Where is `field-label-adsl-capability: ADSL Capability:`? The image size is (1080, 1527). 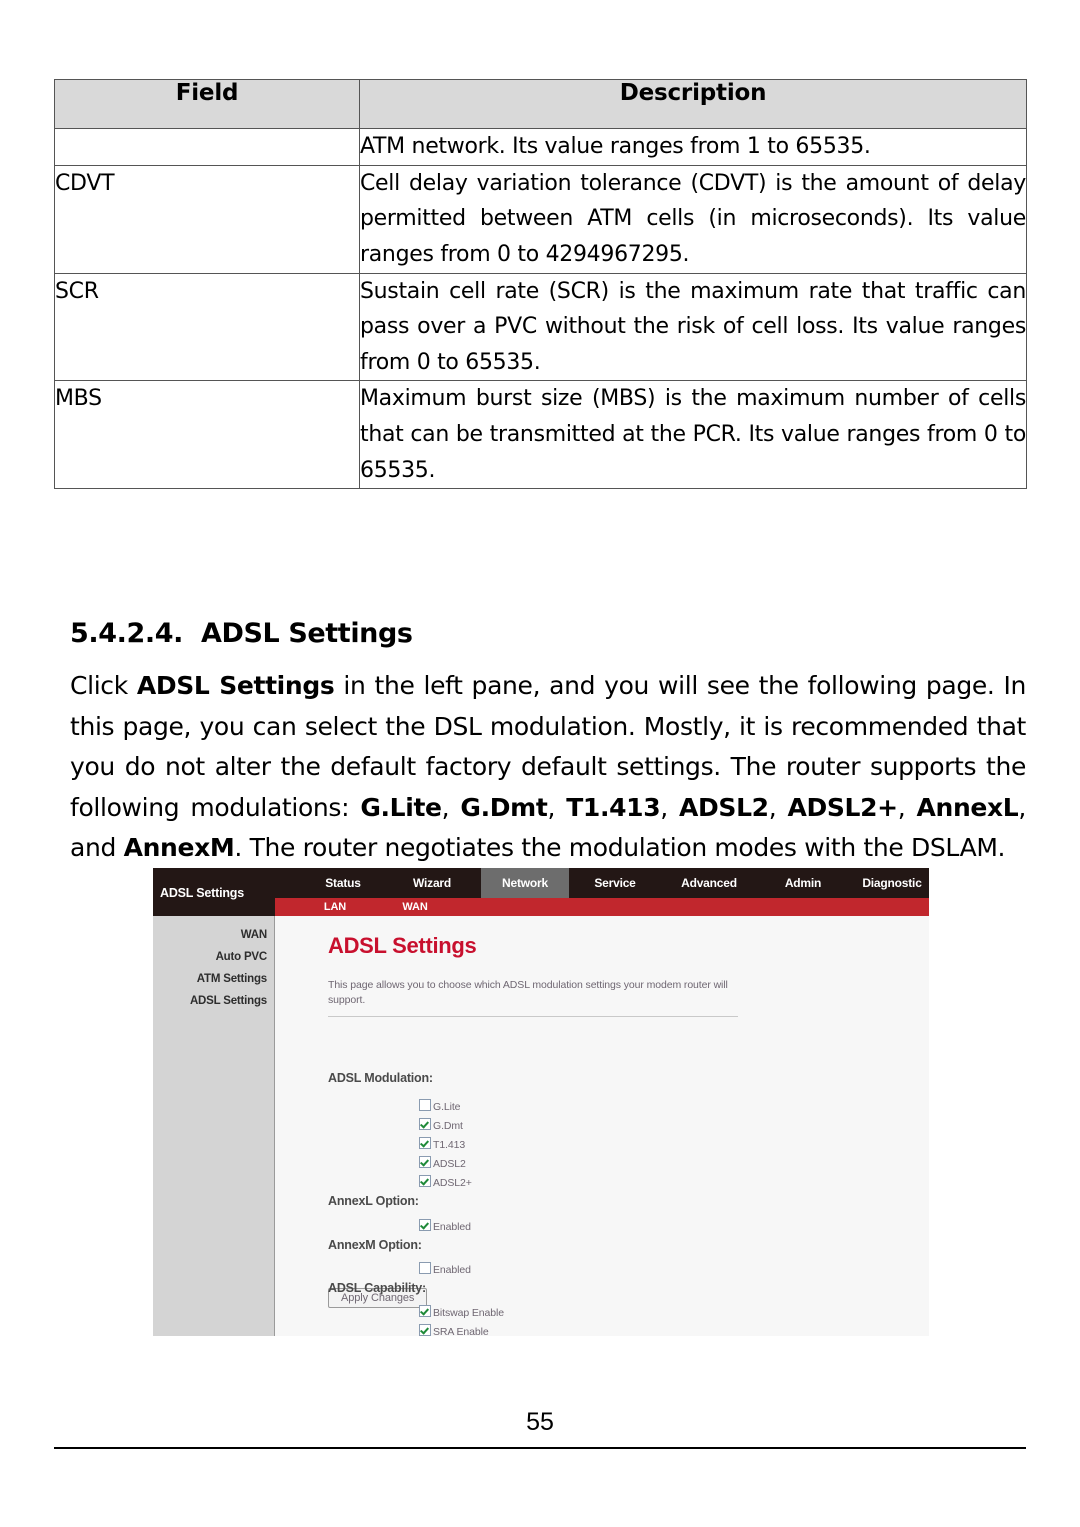
field-label-adsl-capability: ADSL Capability: is located at coordinates (377, 1288).